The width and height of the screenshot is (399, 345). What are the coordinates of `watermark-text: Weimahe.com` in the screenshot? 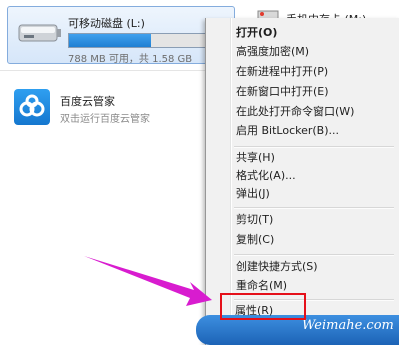 It's located at (348, 325).